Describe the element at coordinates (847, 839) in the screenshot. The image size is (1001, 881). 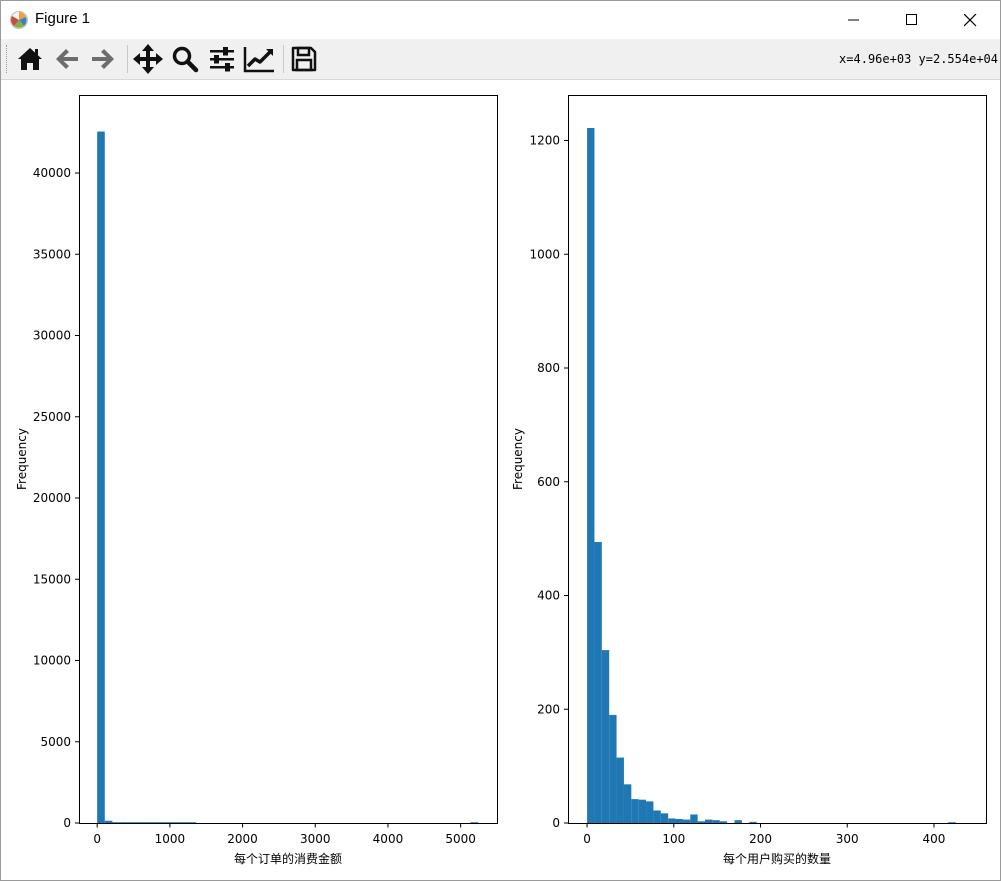
I see `x-tick-label: 300` at that location.